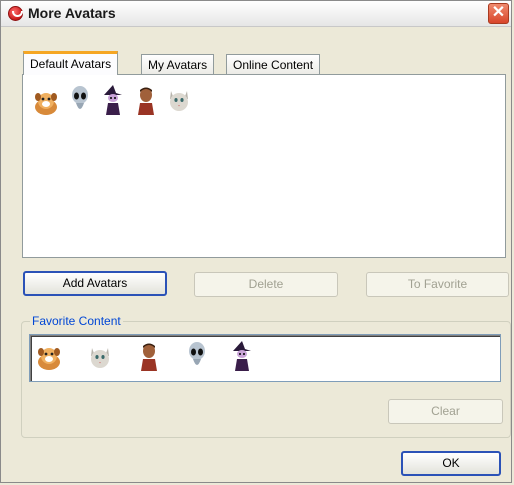 The image size is (514, 485). I want to click on tab-online-content: Online Content, so click(273, 64).